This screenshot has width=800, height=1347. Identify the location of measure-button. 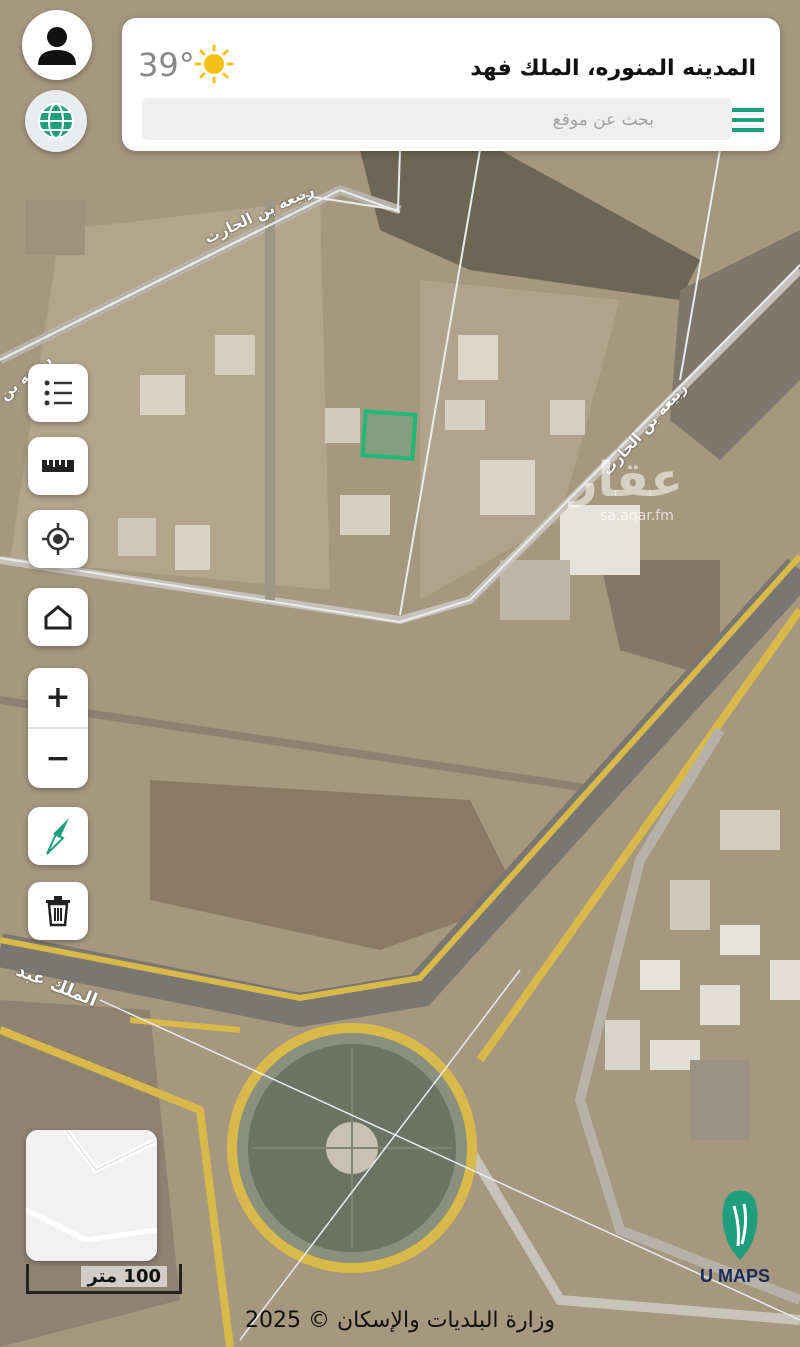
(58, 466).